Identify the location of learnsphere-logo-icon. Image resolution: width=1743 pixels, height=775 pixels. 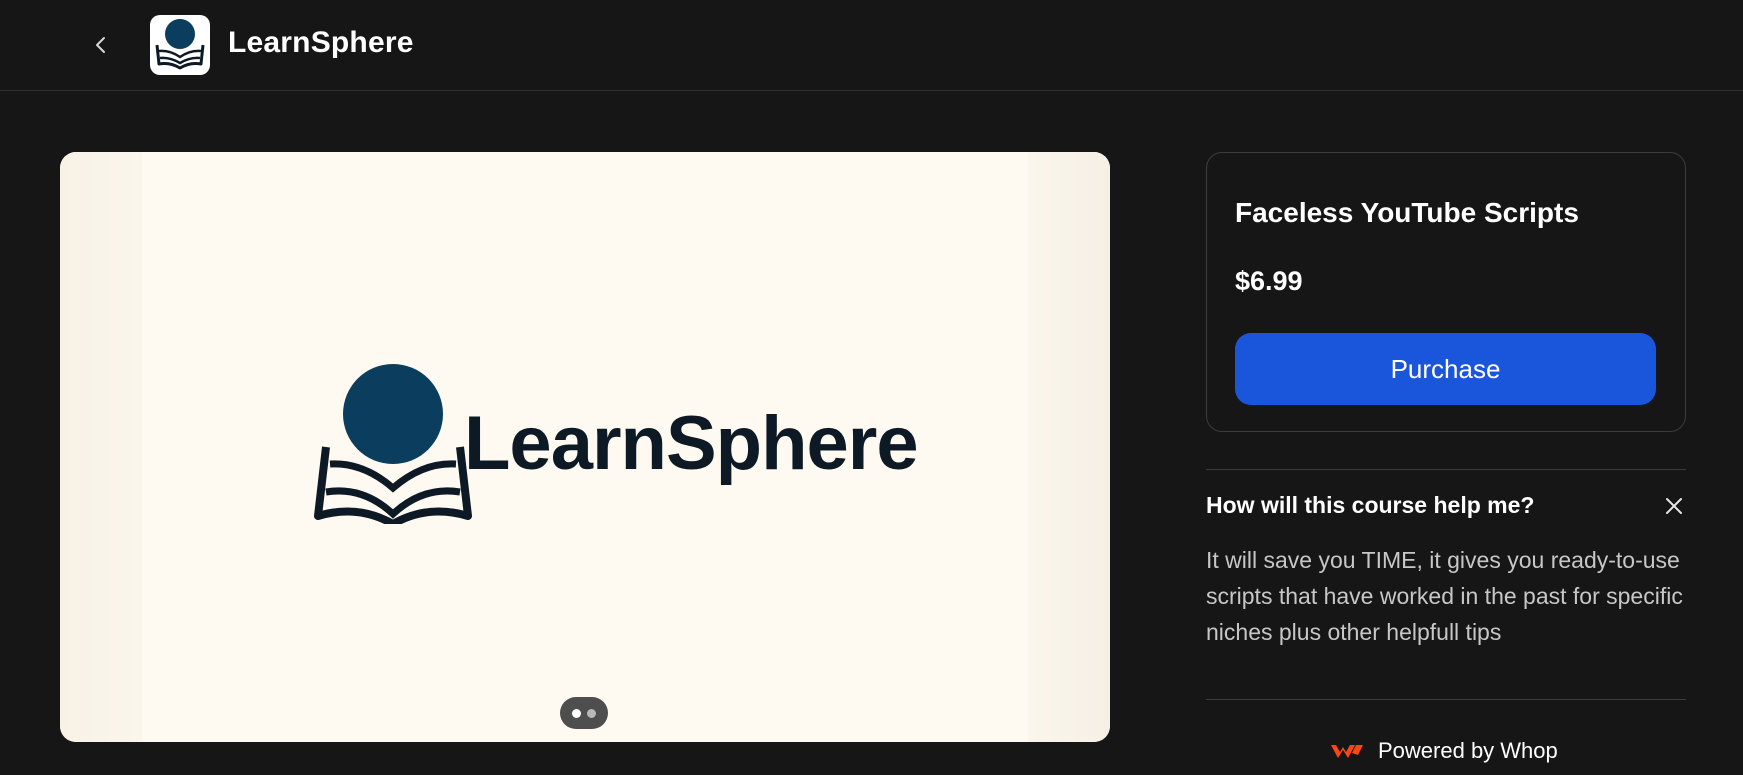
(180, 44).